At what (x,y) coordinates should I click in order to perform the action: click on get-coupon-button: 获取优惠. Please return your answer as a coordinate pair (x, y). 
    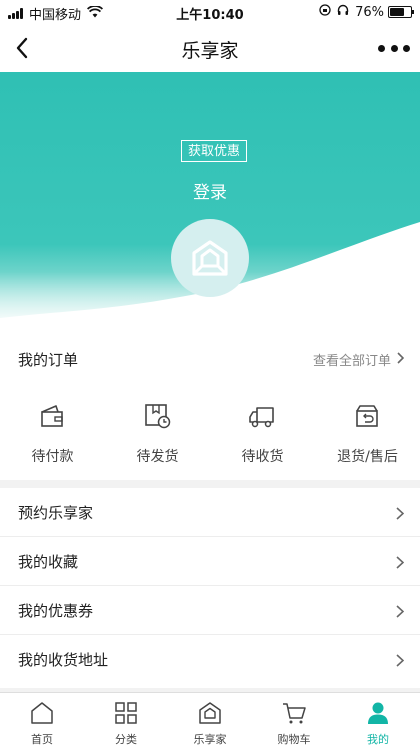
    Looking at the image, I should click on (214, 151).